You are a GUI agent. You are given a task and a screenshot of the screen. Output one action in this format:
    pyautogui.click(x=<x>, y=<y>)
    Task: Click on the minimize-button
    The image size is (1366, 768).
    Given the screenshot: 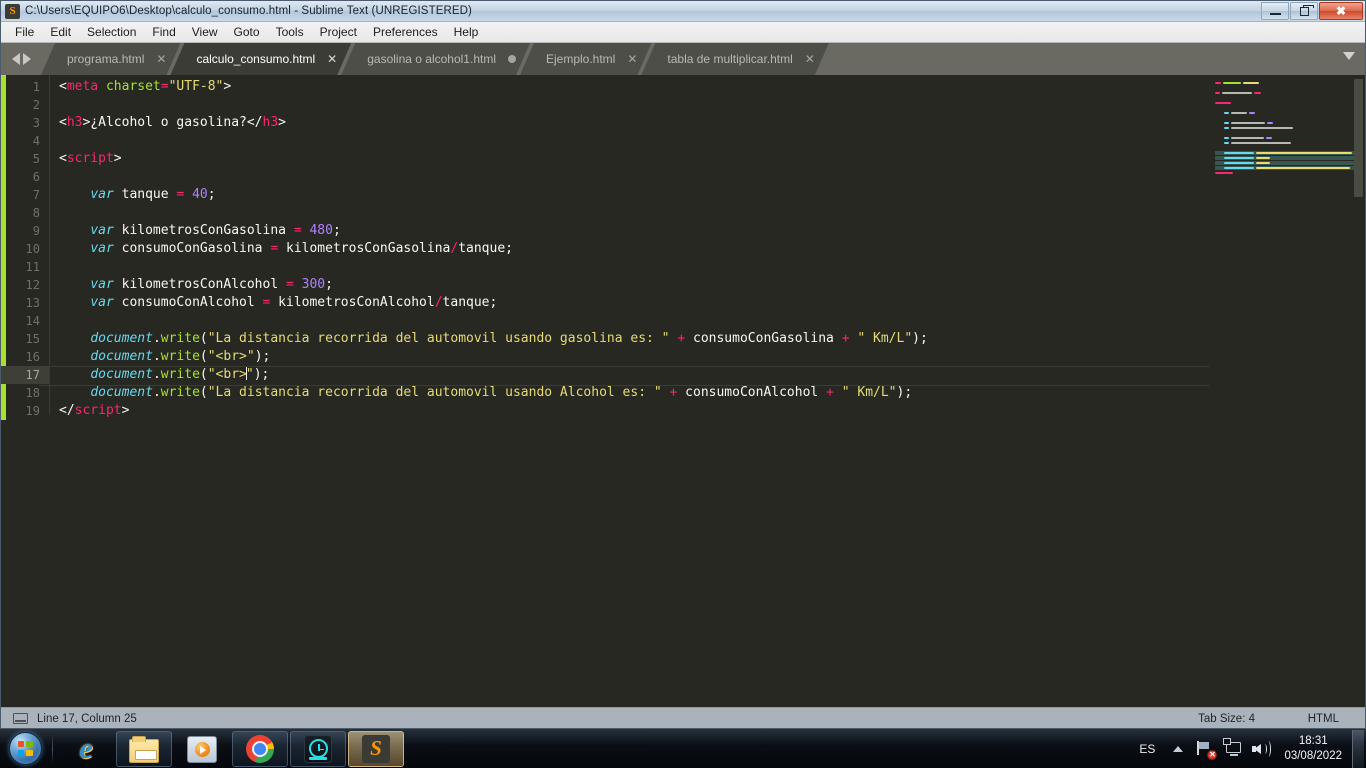 What is the action you would take?
    pyautogui.click(x=1275, y=11)
    